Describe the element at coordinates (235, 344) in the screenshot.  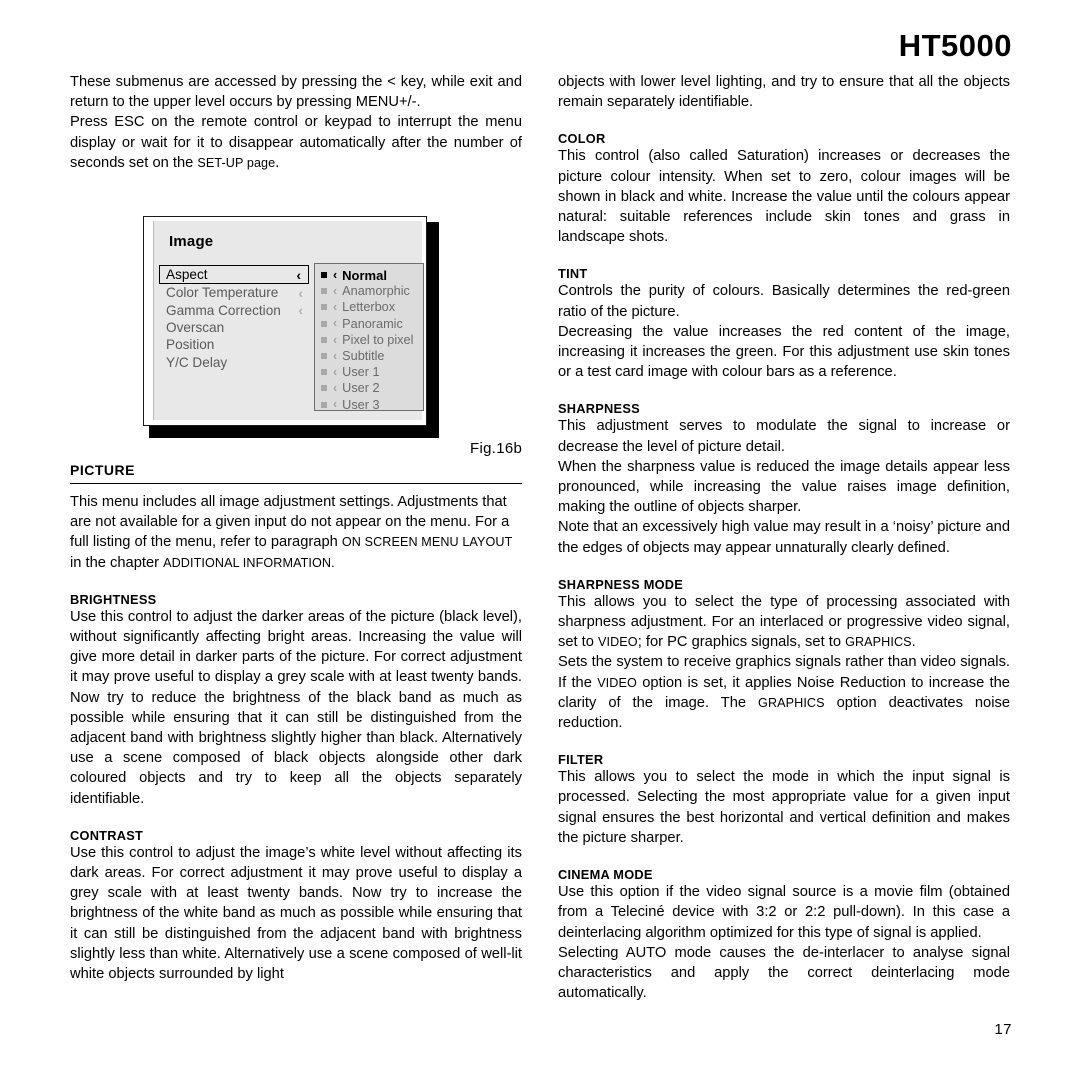
I see `menu-item-position: Position` at that location.